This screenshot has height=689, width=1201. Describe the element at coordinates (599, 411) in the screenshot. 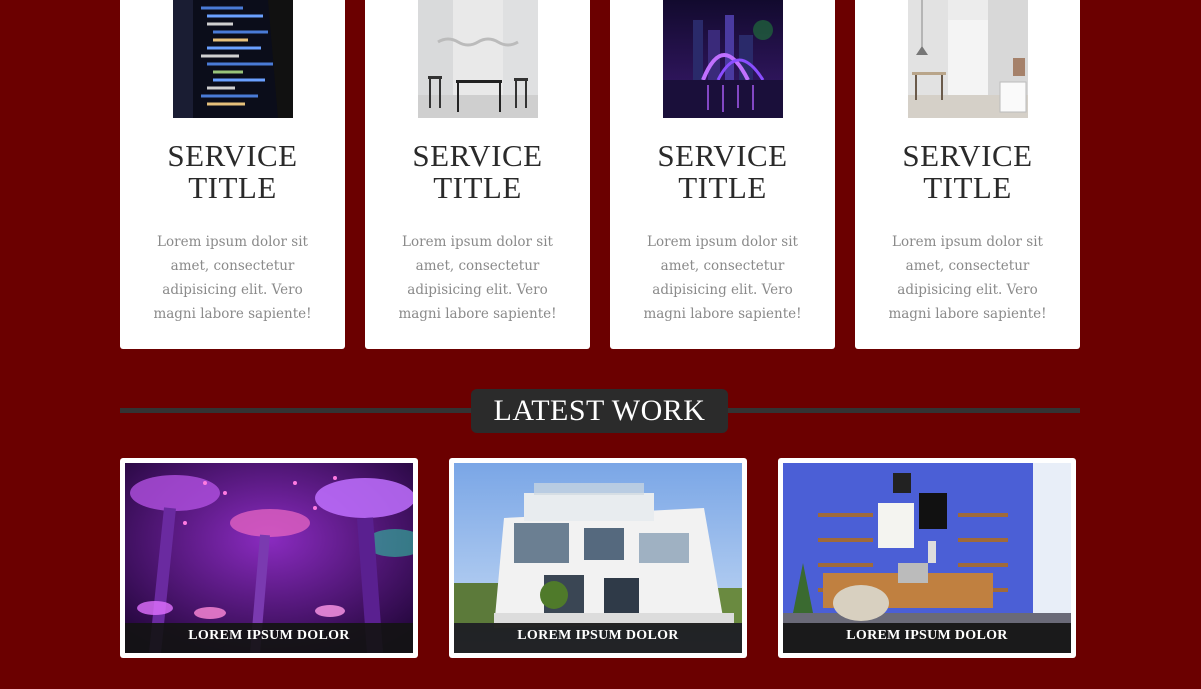

I see `latest-work-heading: LATEST WORK` at that location.